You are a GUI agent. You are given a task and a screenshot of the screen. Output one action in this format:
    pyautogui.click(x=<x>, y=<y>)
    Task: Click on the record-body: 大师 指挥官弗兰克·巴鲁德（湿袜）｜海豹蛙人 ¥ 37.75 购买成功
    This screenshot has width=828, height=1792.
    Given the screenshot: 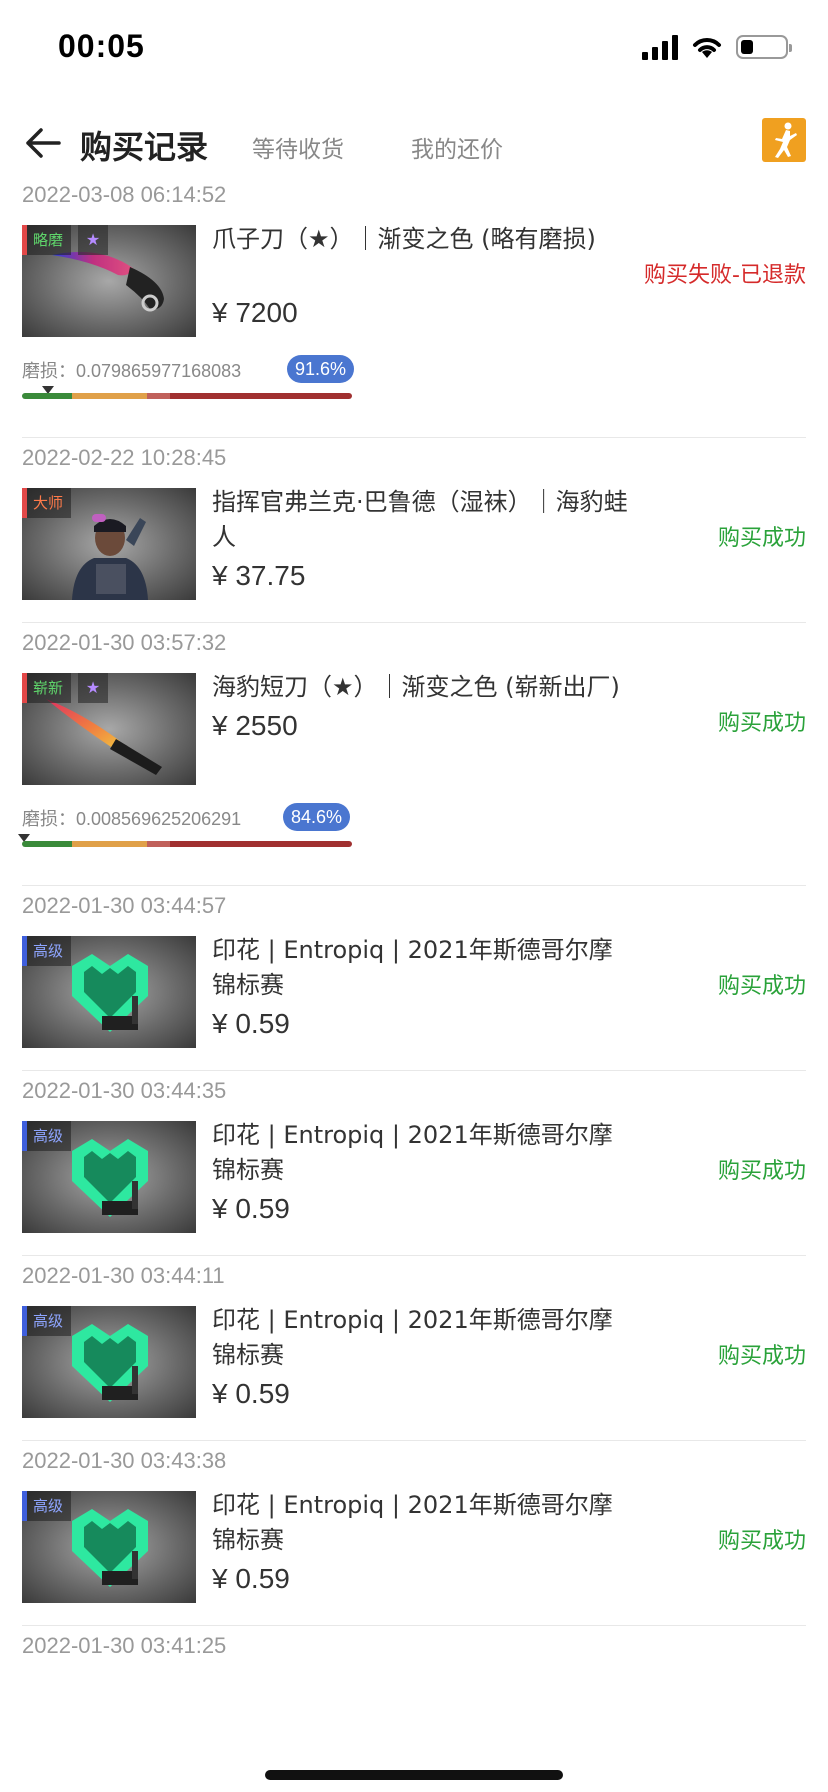 What is the action you would take?
    pyautogui.click(x=414, y=544)
    